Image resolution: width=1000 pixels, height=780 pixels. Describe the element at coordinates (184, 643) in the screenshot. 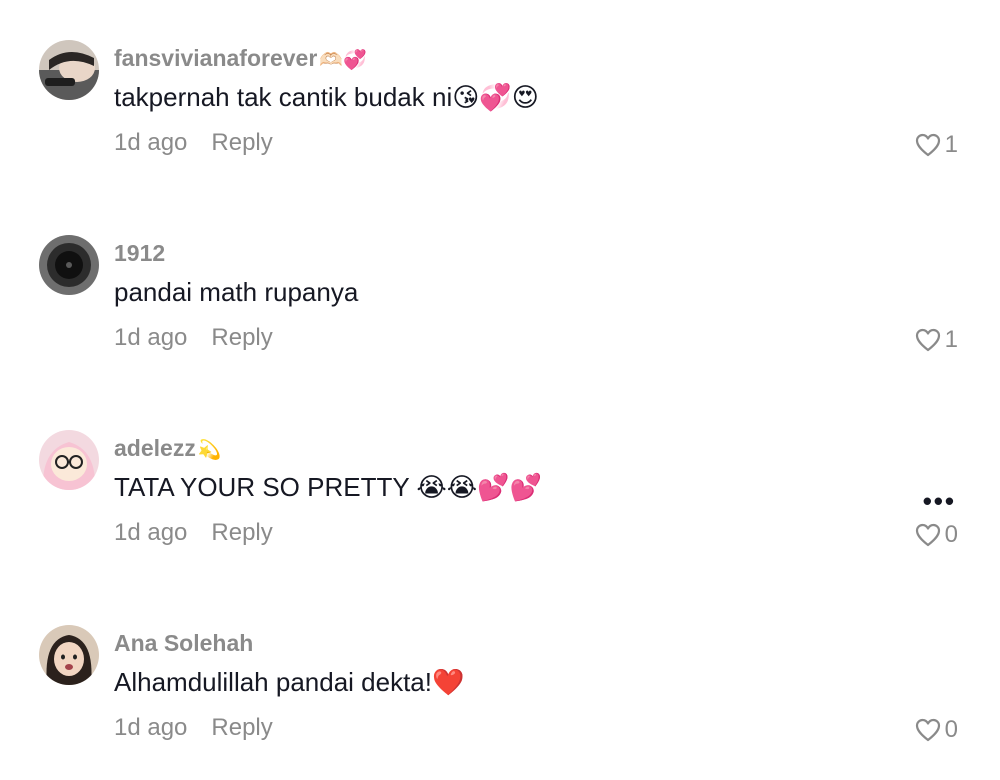

I see `username: Ana Solehah` at that location.